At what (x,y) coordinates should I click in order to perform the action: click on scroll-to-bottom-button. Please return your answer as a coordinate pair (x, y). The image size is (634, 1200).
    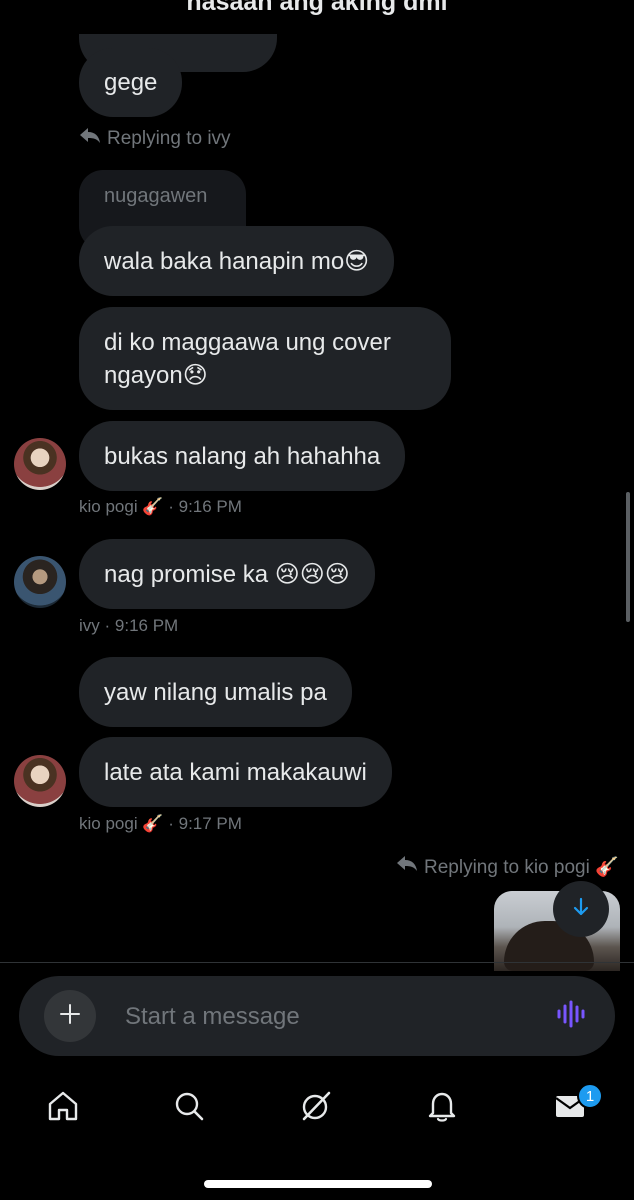
    Looking at the image, I should click on (581, 909).